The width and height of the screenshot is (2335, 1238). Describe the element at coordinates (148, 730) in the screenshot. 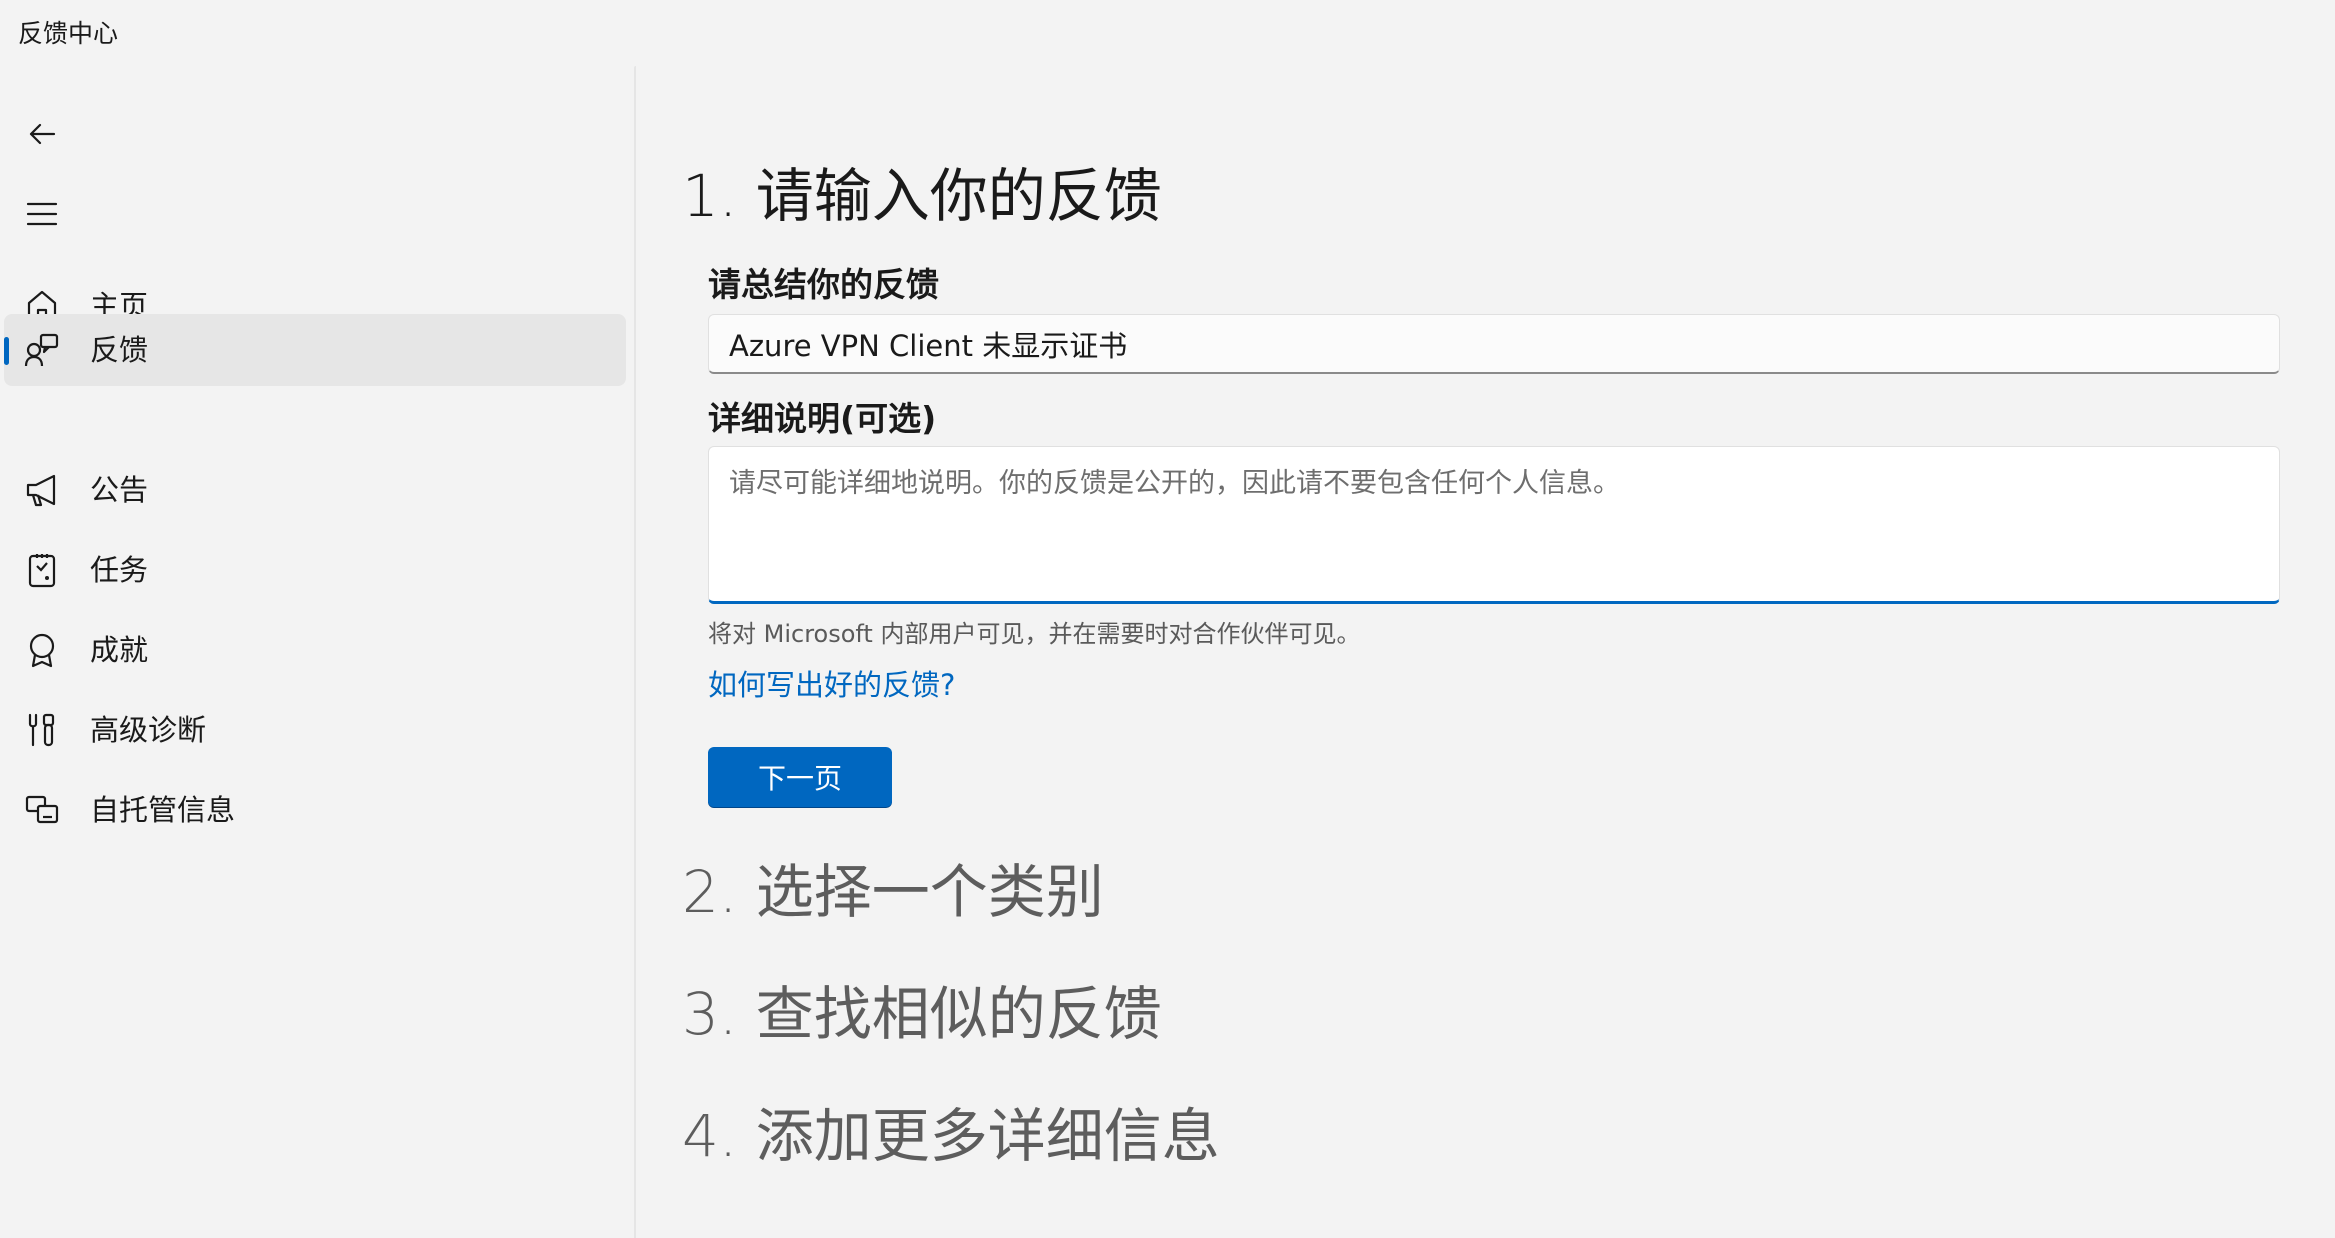

I see `sidebar-item-label: 高级诊断` at that location.